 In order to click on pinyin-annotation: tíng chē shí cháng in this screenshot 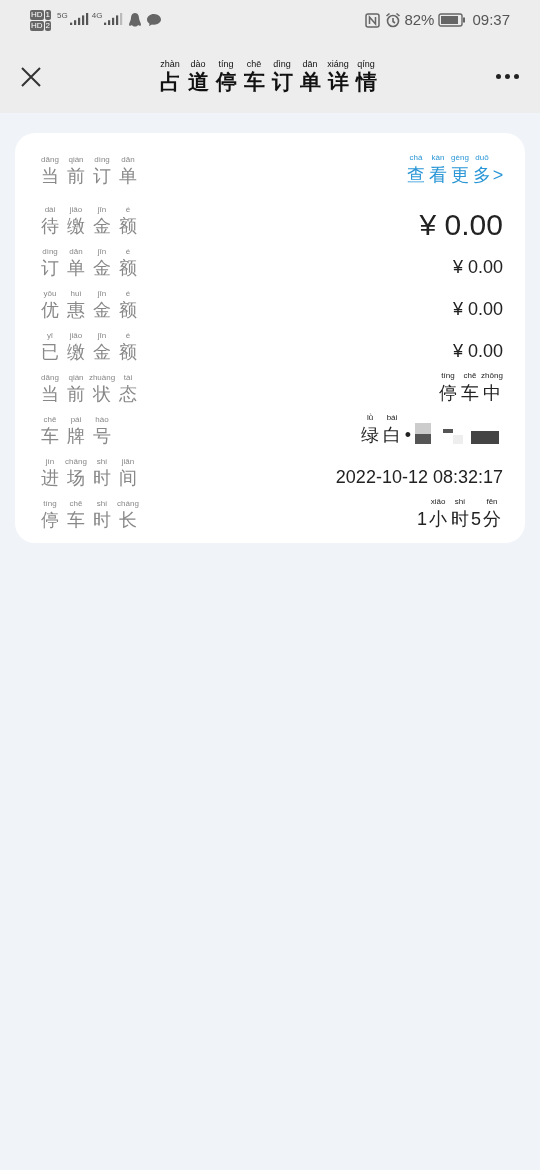, I will do `click(91, 504)`.